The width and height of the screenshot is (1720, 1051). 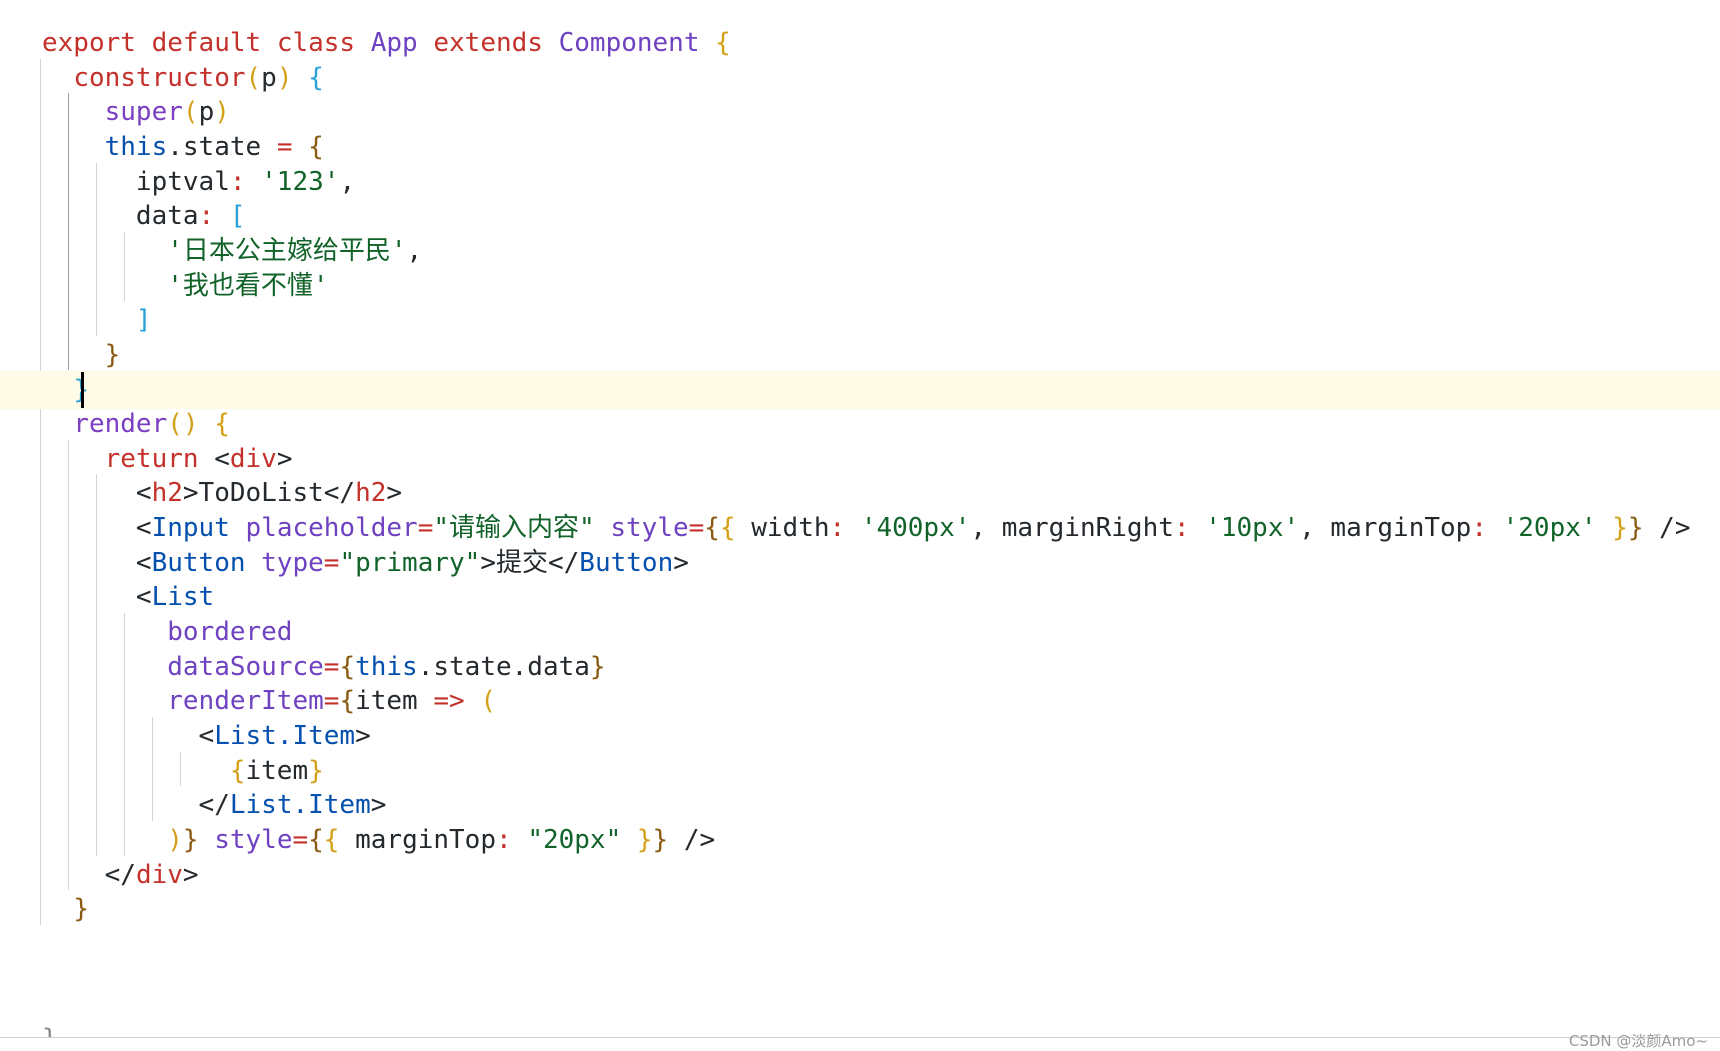 I want to click on code-token: constructor, so click(x=159, y=77).